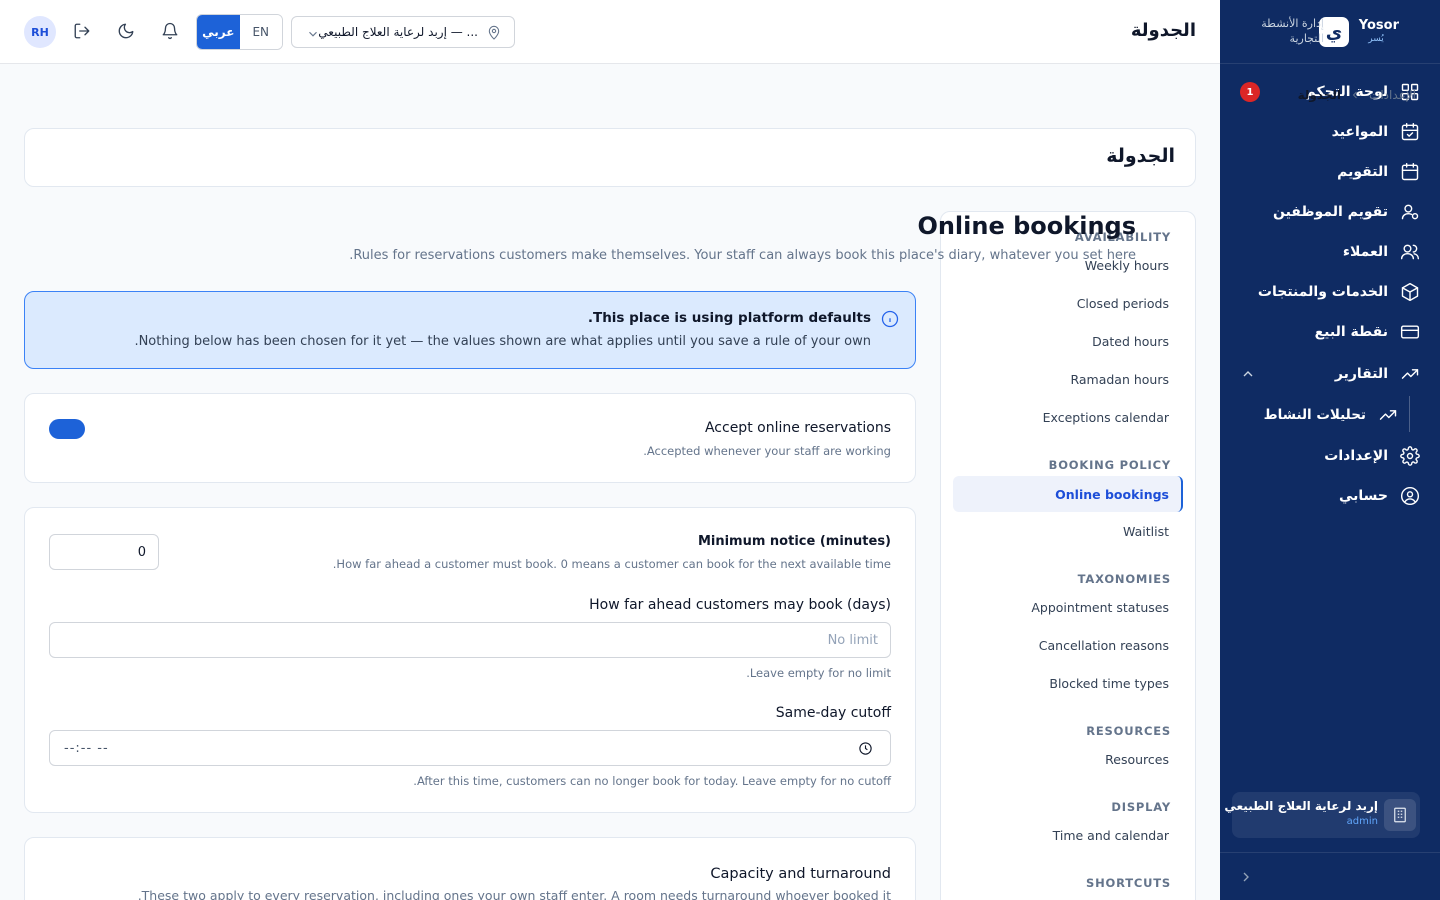 This screenshot has width=1440, height=900. I want to click on settings-nav-item: Waitlist, so click(1146, 531).